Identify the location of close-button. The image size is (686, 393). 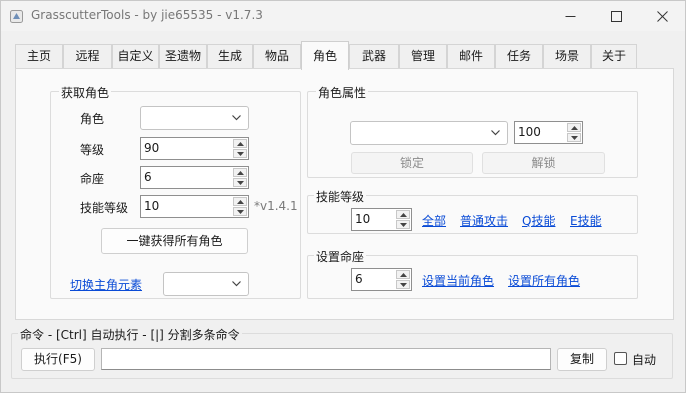
(662, 16).